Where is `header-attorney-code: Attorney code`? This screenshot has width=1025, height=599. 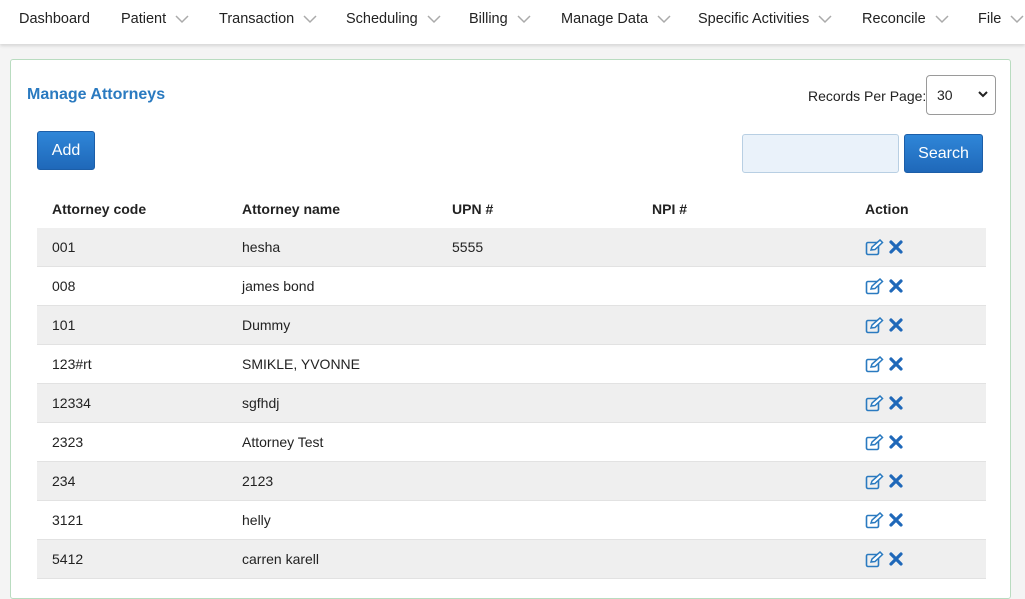
header-attorney-code: Attorney code is located at coordinates (99, 209).